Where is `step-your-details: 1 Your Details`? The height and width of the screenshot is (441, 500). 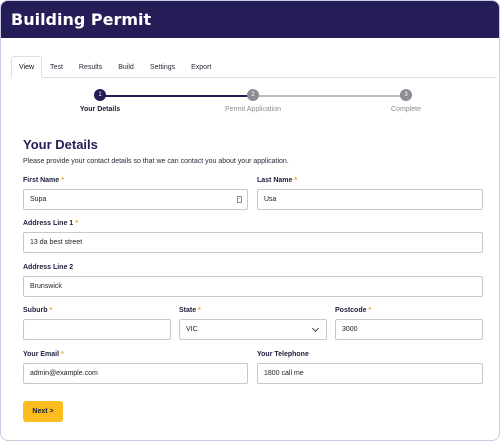 step-your-details: 1 Your Details is located at coordinates (100, 101).